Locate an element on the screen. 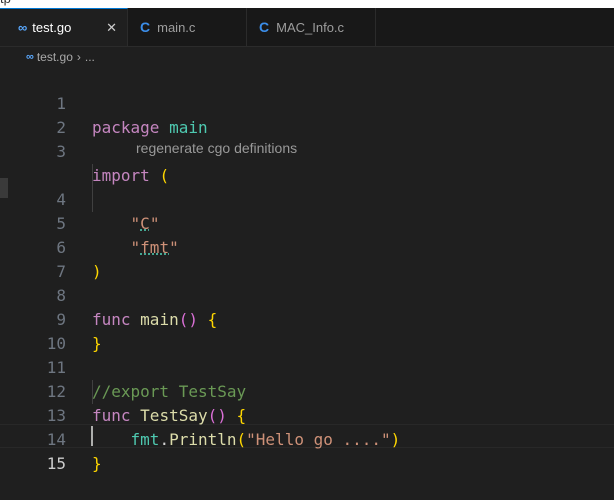  tab-label: MAC_Info.c is located at coordinates (310, 27).